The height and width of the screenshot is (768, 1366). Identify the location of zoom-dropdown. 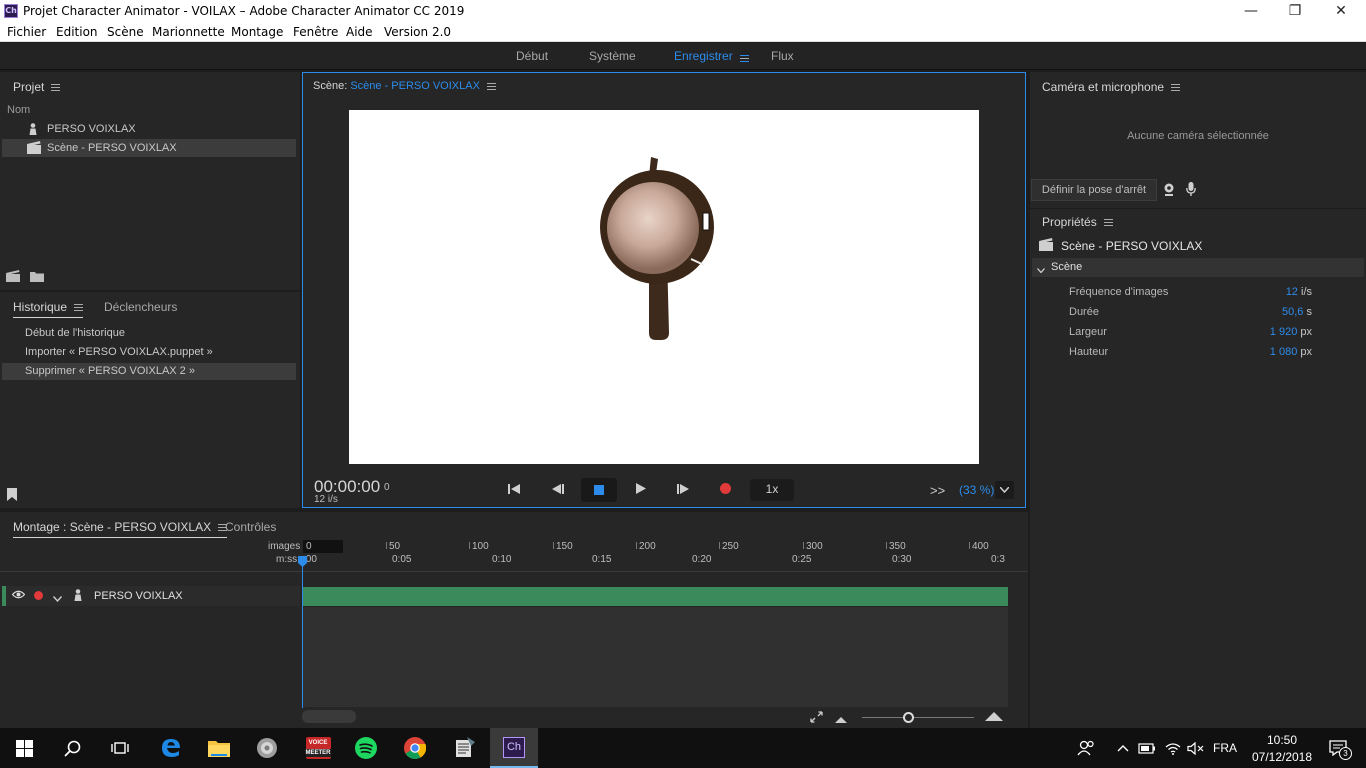
(1004, 490).